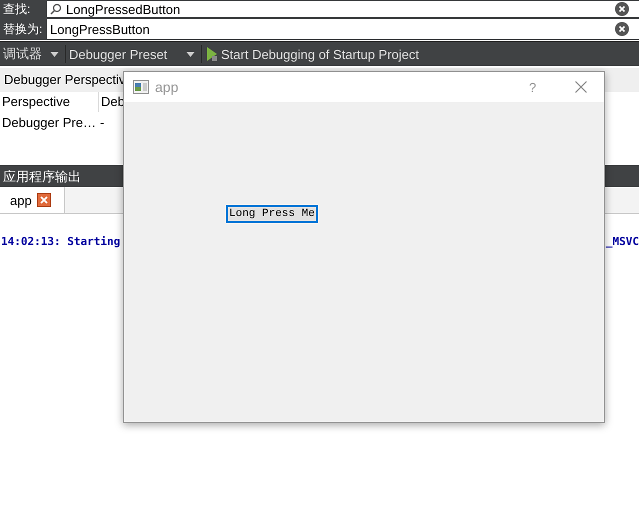  What do you see at coordinates (343, 9) in the screenshot?
I see `find-field: LongPressedButton` at bounding box center [343, 9].